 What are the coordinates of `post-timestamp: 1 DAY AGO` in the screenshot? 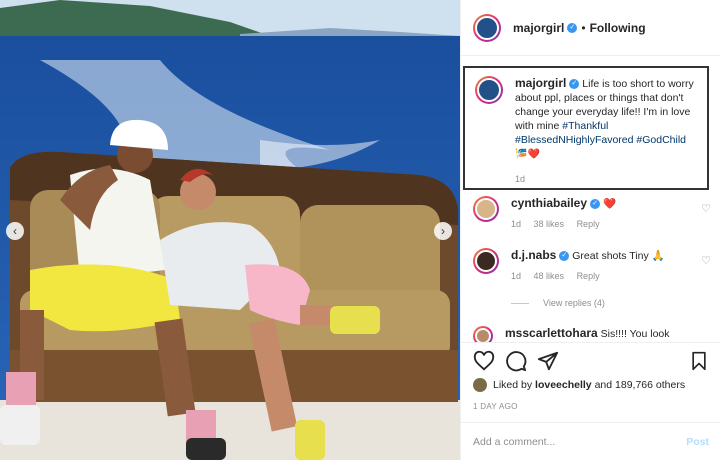 It's located at (495, 406).